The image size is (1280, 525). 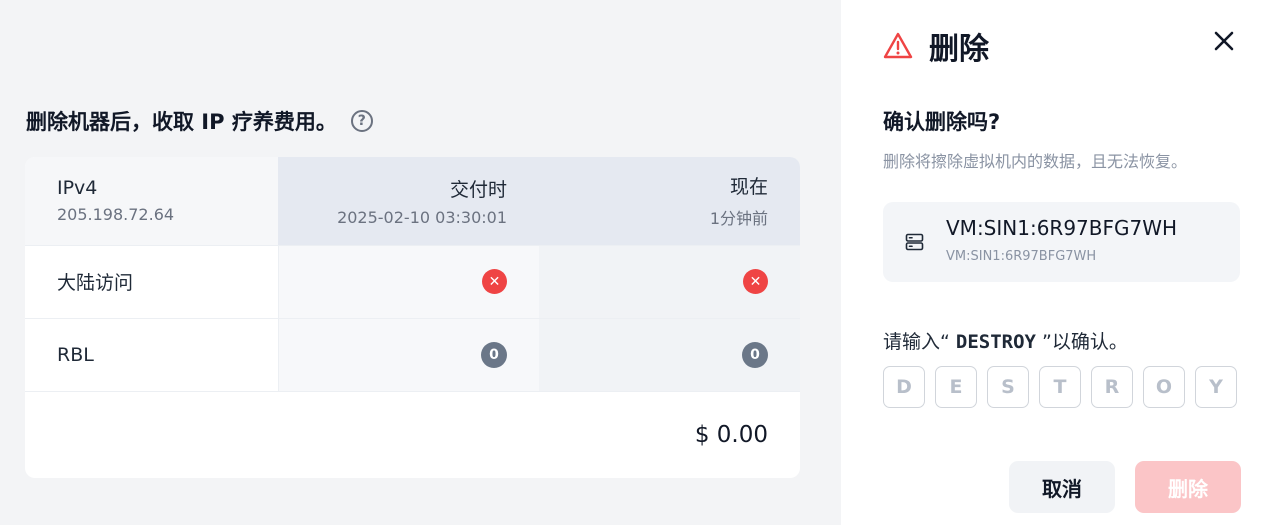 What do you see at coordinates (152, 354) in the screenshot?
I see `row-label-rbl: RBL` at bounding box center [152, 354].